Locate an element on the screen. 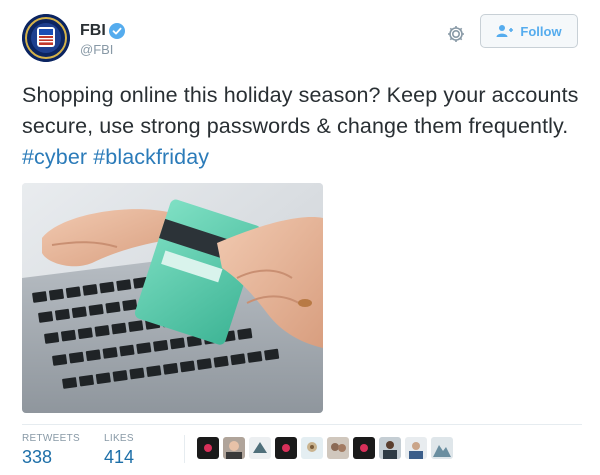 This screenshot has height=475, width=600. retweets-label: RETWEETS is located at coordinates (51, 438).